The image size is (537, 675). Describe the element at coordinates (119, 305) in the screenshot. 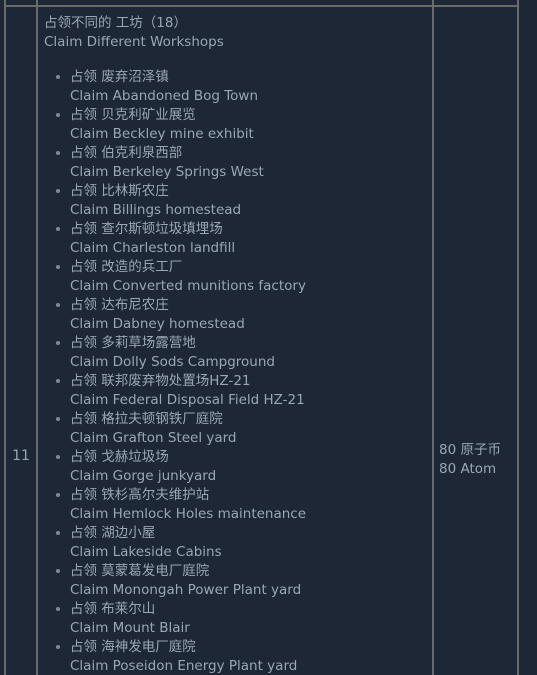

I see `objective-chinese: 占领 达布尼农庄` at that location.